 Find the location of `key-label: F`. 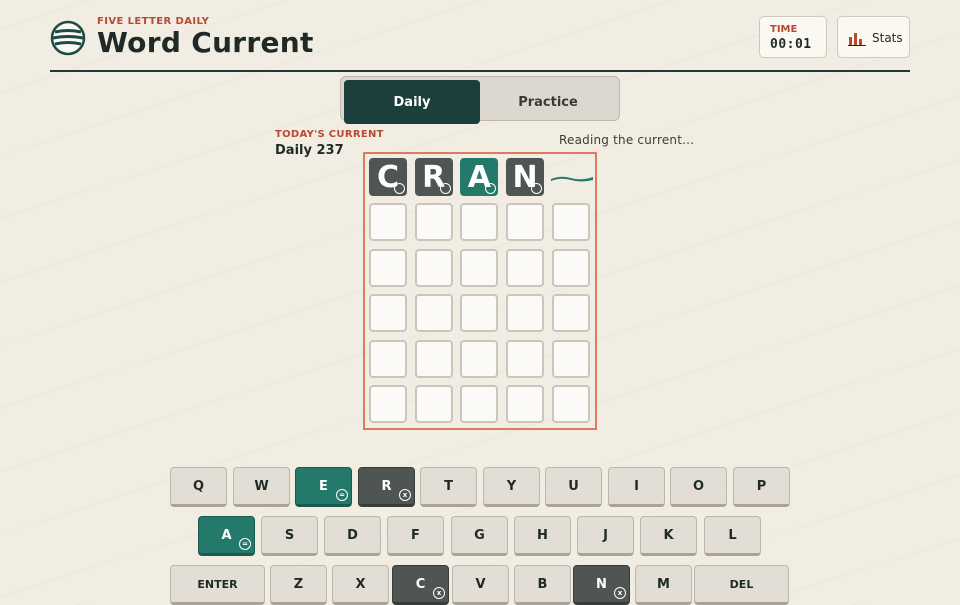

key-label: F is located at coordinates (415, 535).